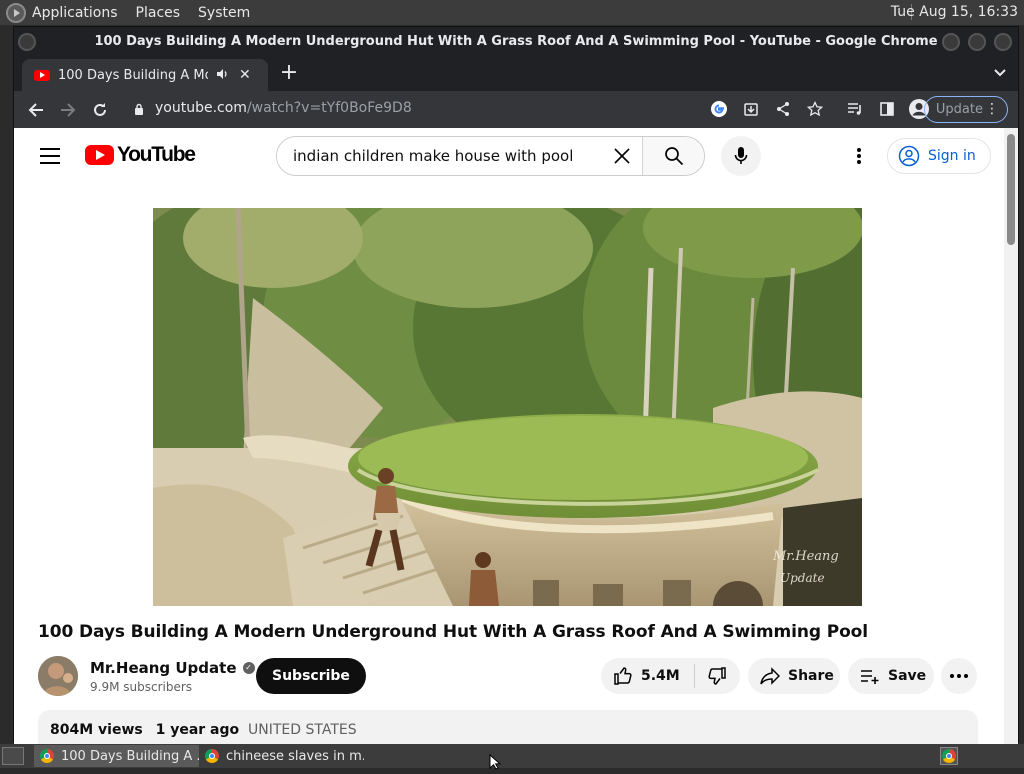  Describe the element at coordinates (289, 74) in the screenshot. I see `new-tab-button: +` at that location.